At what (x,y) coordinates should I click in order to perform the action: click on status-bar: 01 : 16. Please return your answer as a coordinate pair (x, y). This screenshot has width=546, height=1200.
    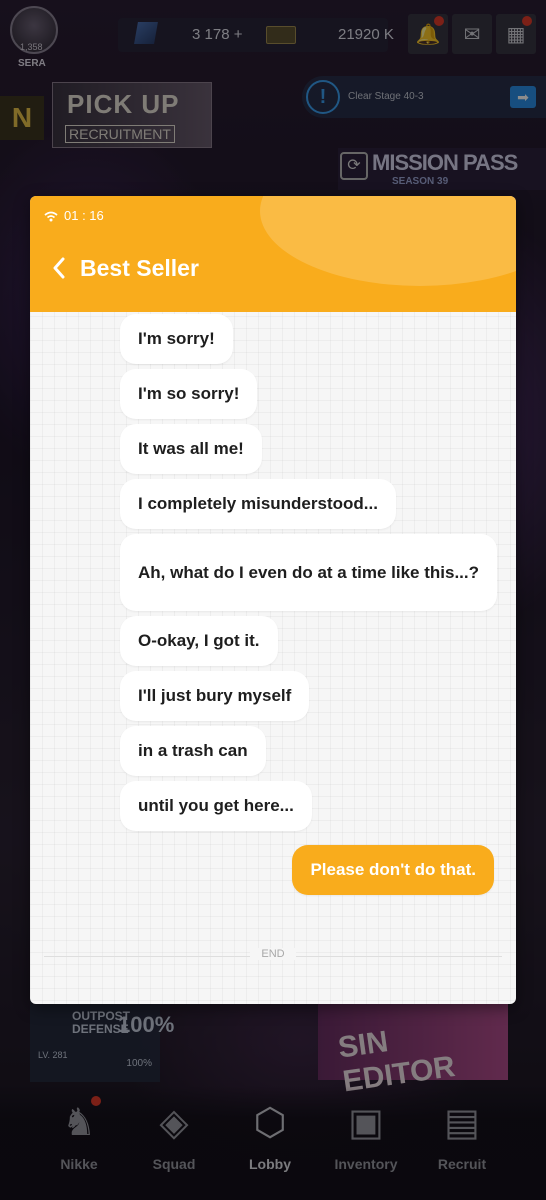
    Looking at the image, I should click on (74, 215).